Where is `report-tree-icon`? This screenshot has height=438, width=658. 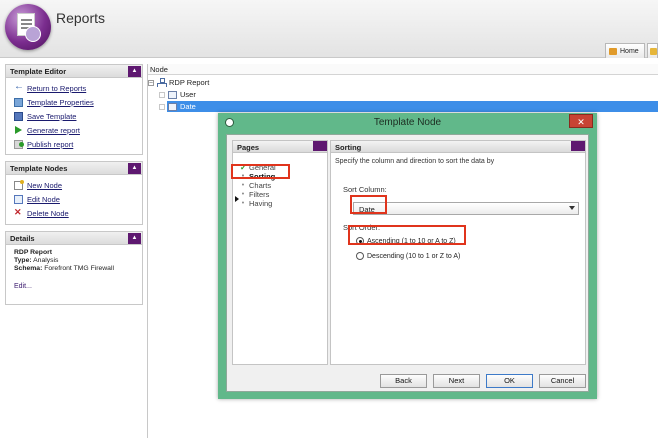
report-tree-icon is located at coordinates (162, 82).